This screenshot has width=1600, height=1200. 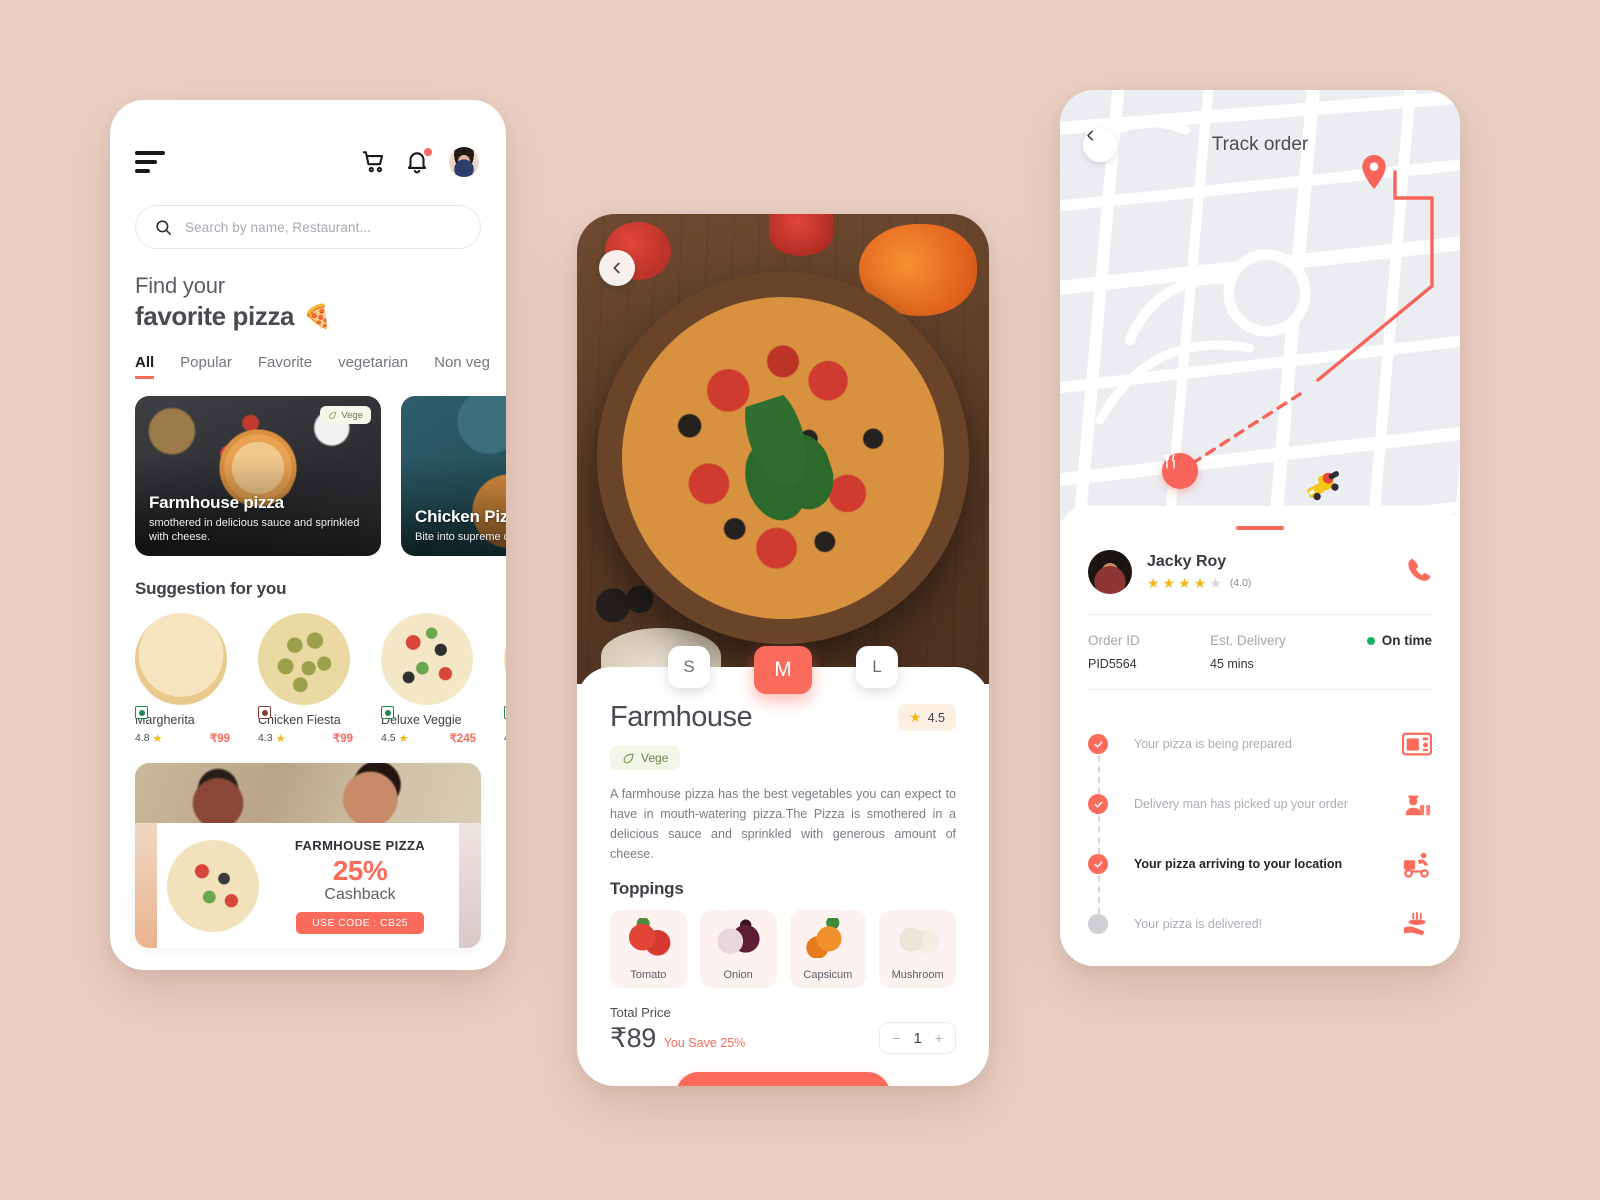 I want to click on list-item: Veg Ex 4.5 ★, so click(x=505, y=679).